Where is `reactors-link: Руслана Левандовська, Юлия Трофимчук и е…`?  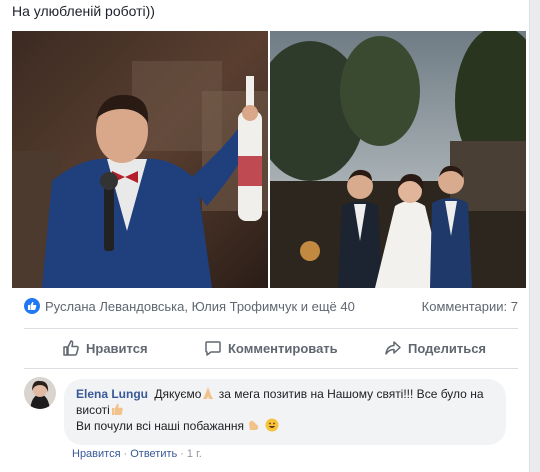
reactors-link: Руслана Левандовська, Юлия Трофимчук и е… is located at coordinates (200, 306).